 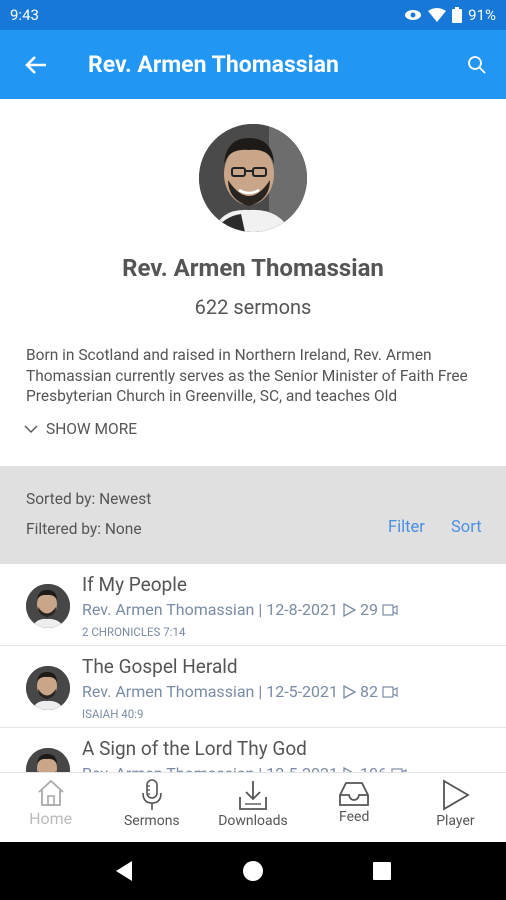 I want to click on inbox-icon, so click(x=354, y=794).